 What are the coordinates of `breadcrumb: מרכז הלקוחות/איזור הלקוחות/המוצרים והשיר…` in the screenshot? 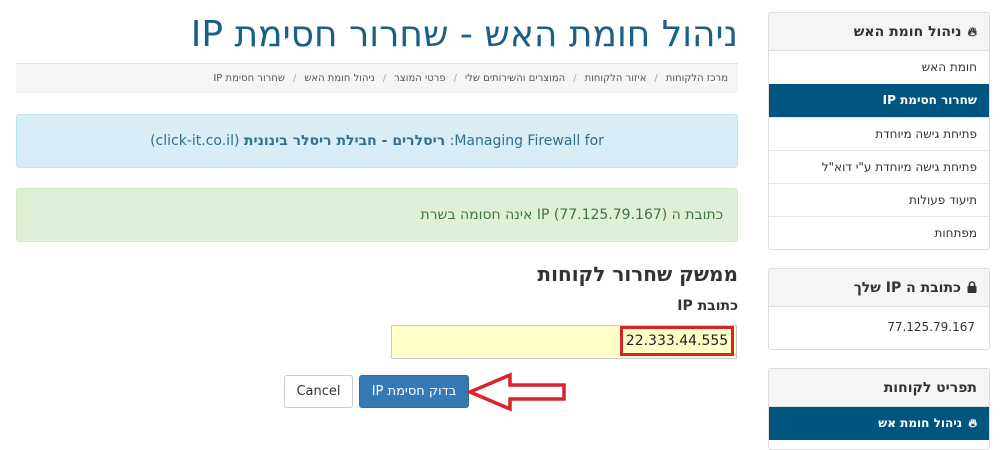 It's located at (377, 78).